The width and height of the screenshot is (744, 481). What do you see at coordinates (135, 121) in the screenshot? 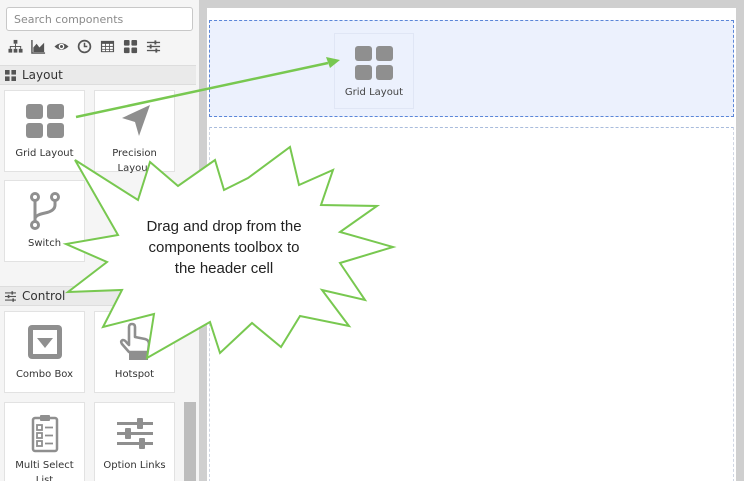
I see `arrow-pointer-icon` at bounding box center [135, 121].